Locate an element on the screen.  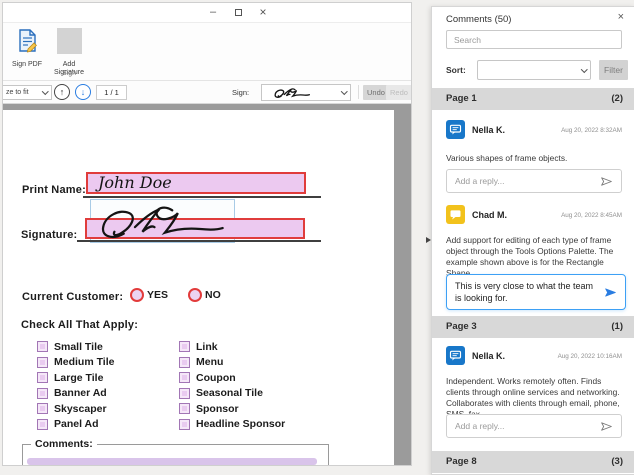
close-button: × is located at coordinates (263, 12).